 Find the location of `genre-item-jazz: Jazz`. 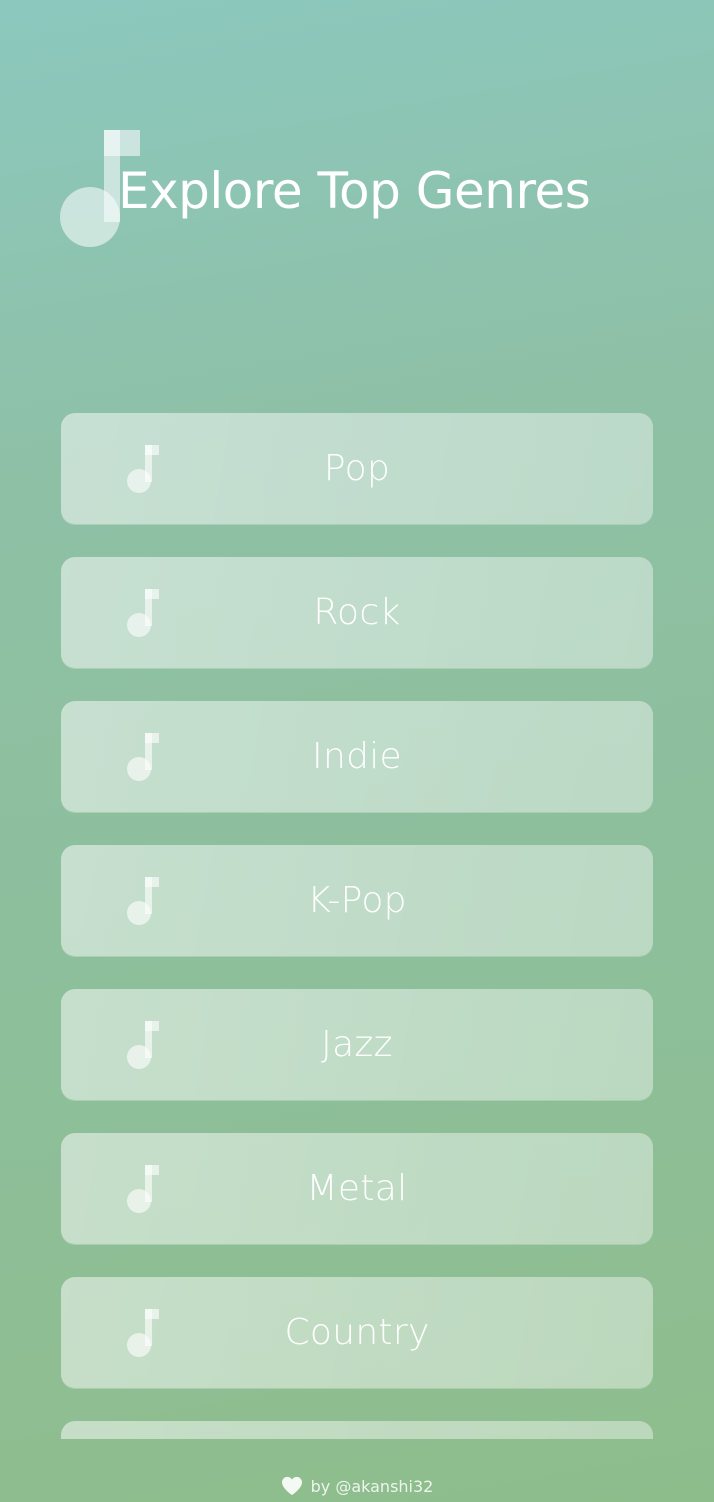

genre-item-jazz: Jazz is located at coordinates (357, 1044).